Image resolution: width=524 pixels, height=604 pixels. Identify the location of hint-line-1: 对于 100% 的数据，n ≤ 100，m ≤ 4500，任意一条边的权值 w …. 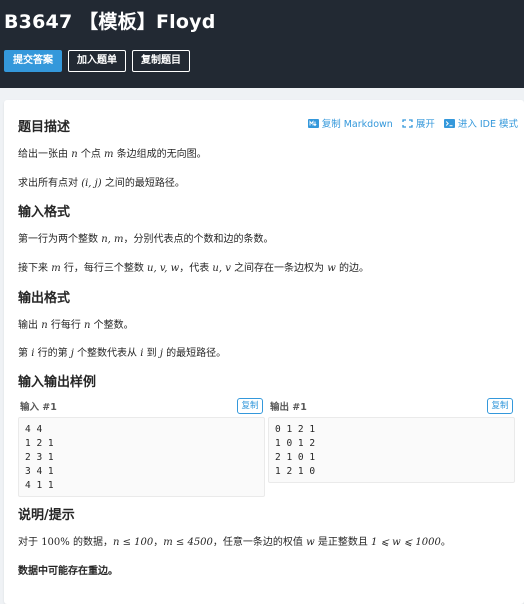
(234, 542).